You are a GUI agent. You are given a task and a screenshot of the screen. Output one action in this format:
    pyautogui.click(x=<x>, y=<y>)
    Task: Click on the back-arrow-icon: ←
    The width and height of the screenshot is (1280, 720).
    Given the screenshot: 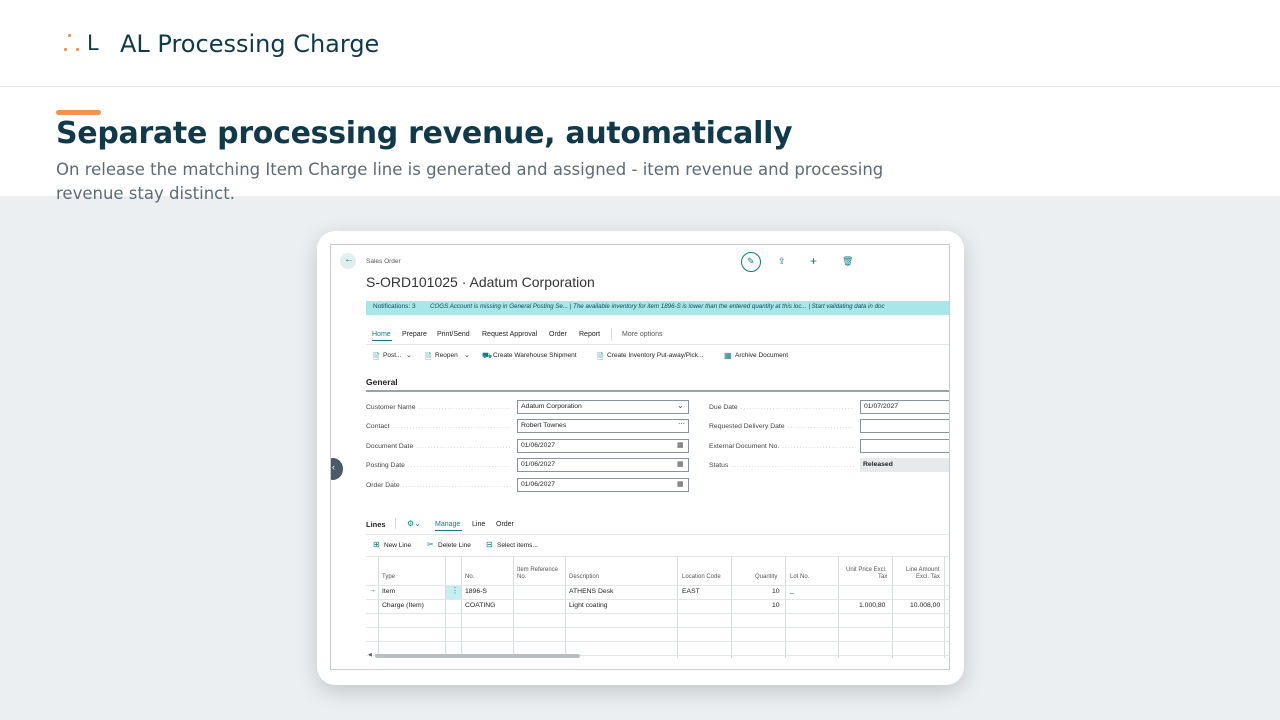 What is the action you would take?
    pyautogui.click(x=349, y=259)
    